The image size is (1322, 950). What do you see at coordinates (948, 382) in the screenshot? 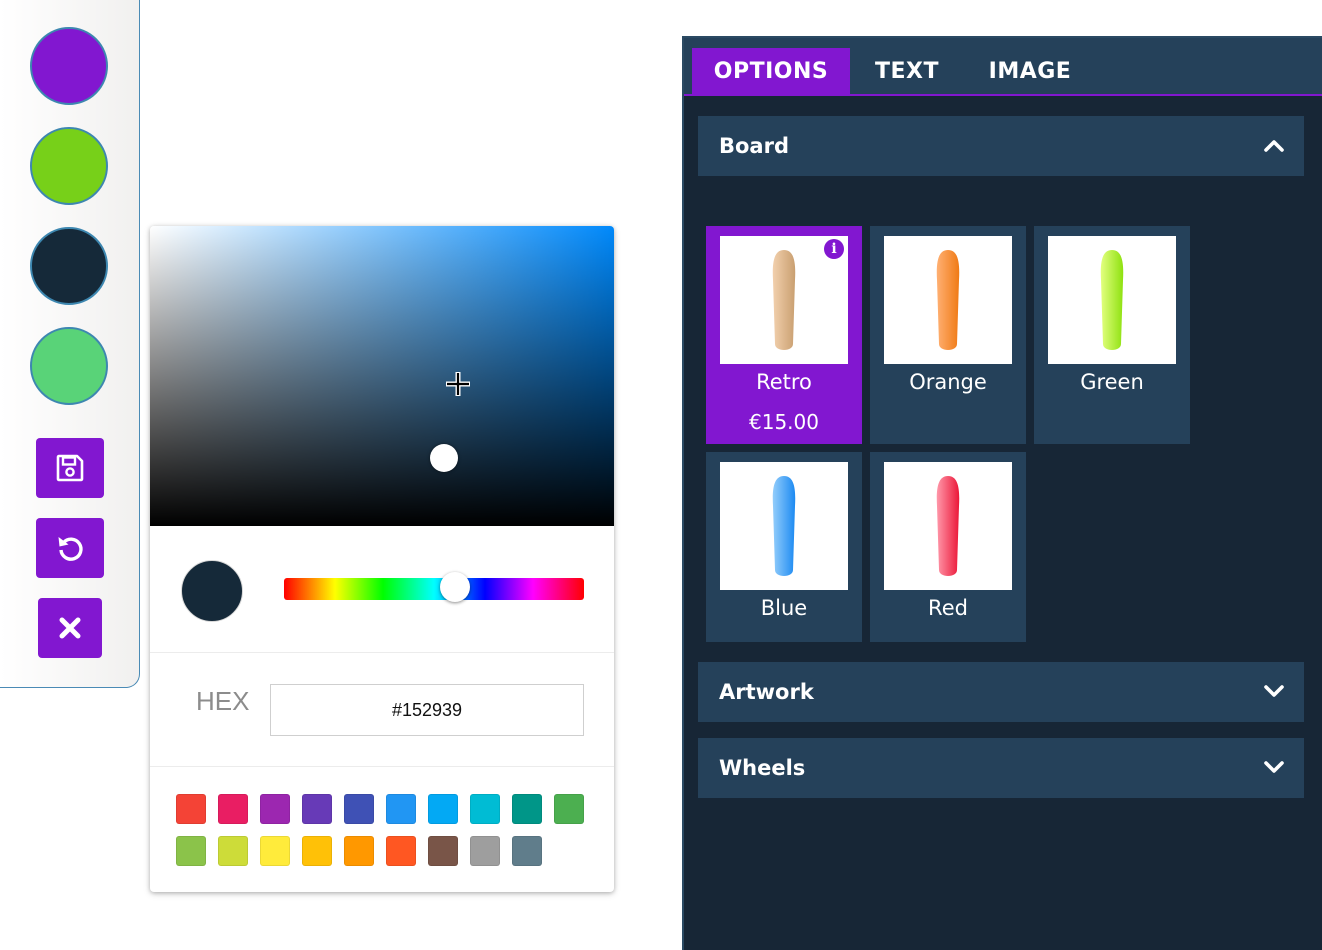
I see `board-option-name: Orange` at bounding box center [948, 382].